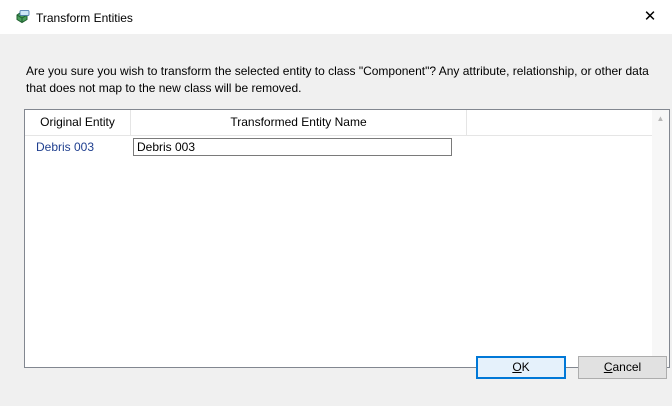 This screenshot has height=406, width=672. What do you see at coordinates (78, 122) in the screenshot?
I see `column-header-original-entity: Original Entity` at bounding box center [78, 122].